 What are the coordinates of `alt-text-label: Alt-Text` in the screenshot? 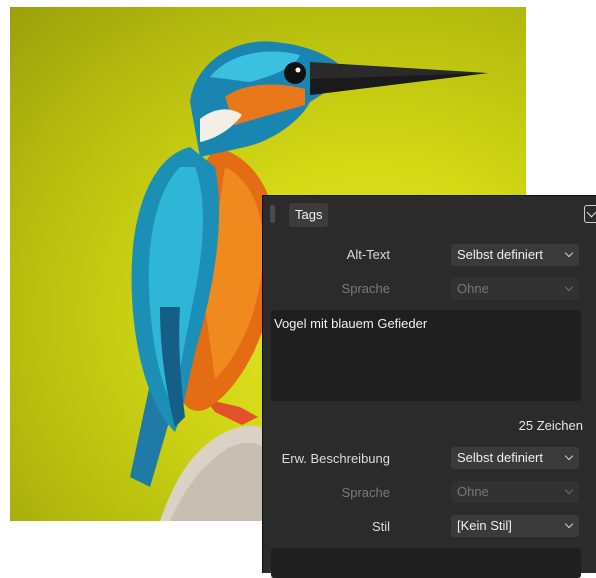 It's located at (368, 254).